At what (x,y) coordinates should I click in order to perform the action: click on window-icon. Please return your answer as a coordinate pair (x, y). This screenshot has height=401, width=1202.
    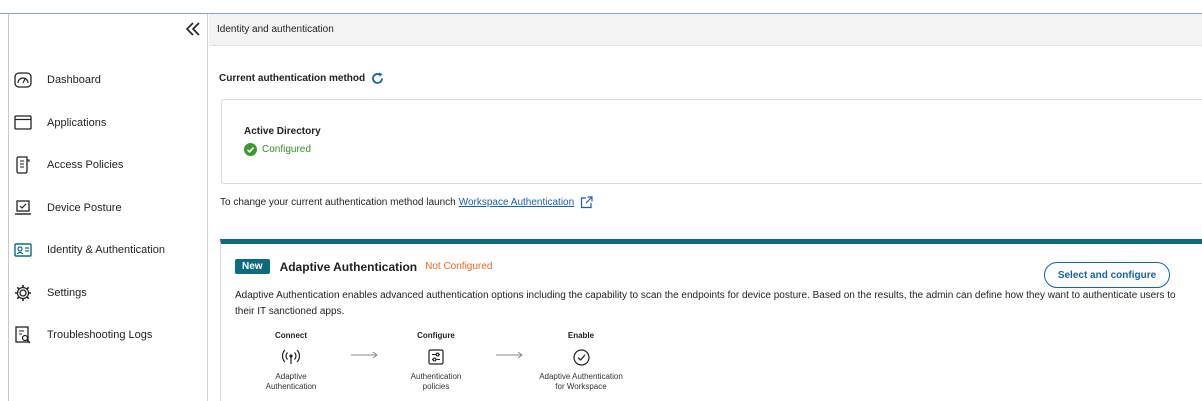
    Looking at the image, I should click on (23, 123).